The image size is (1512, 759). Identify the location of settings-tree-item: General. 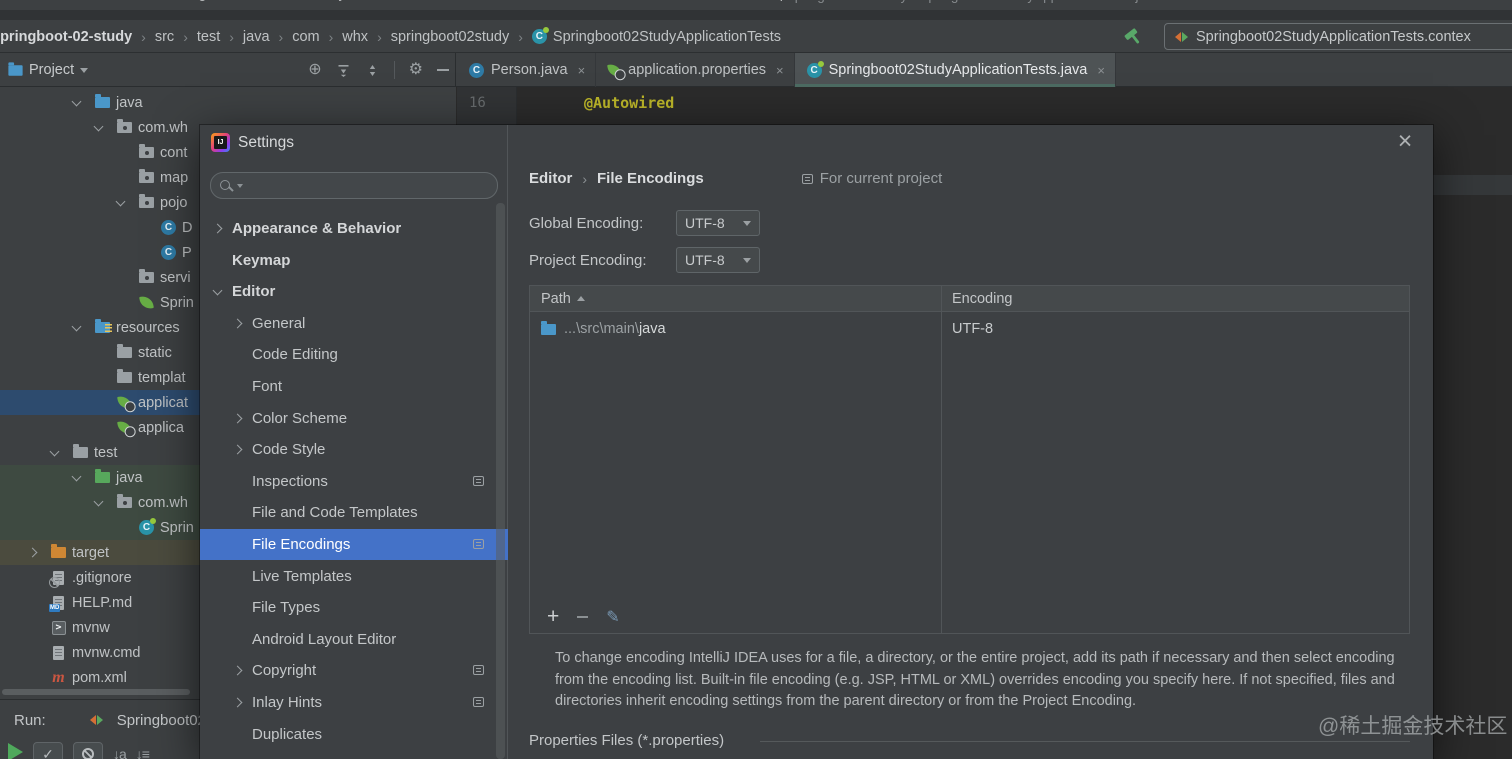
(354, 323).